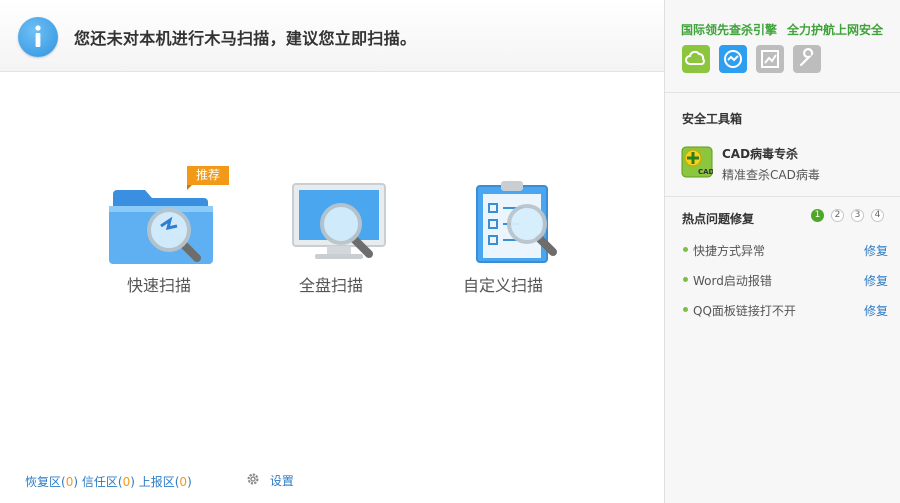 The width and height of the screenshot is (900, 503). What do you see at coordinates (807, 59) in the screenshot?
I see `repair-engine-icon` at bounding box center [807, 59].